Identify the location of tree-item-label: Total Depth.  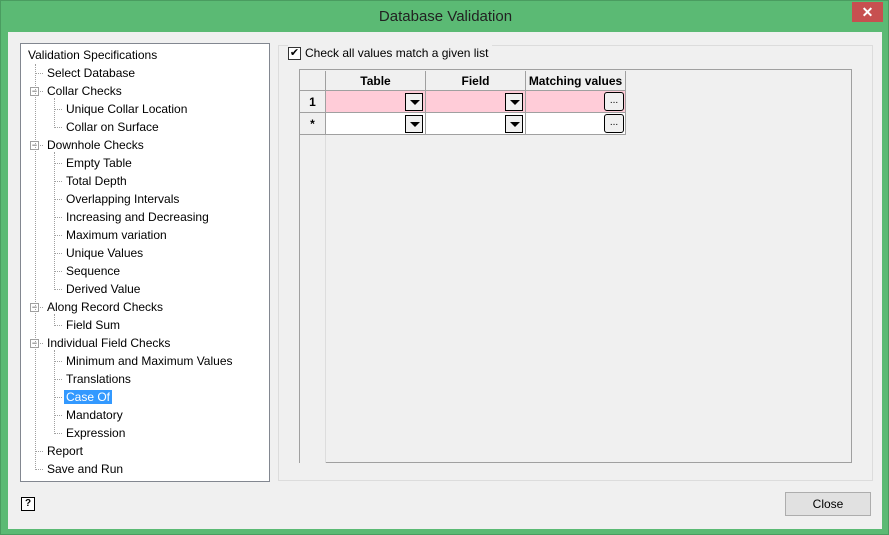
(96, 181).